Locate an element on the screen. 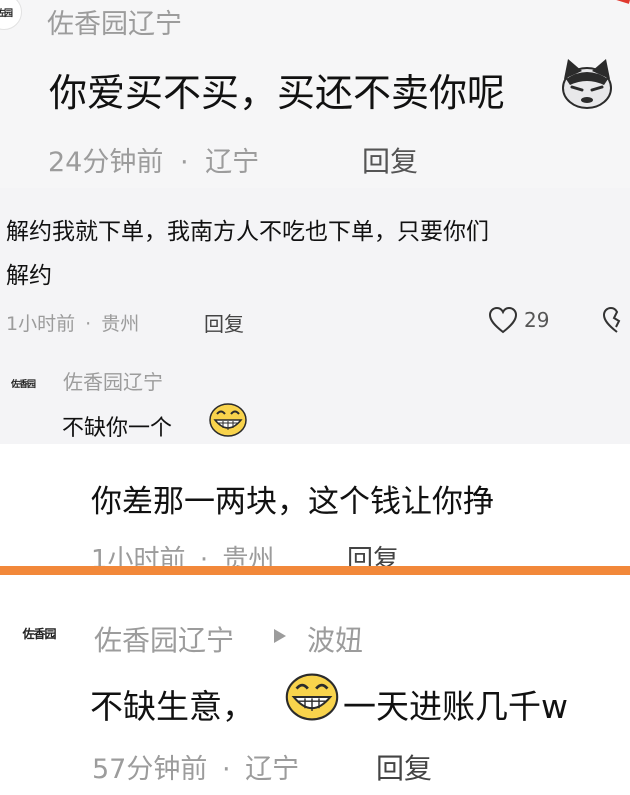  comment-meta: 24分钟前 · 辽宁 is located at coordinates (153, 159).